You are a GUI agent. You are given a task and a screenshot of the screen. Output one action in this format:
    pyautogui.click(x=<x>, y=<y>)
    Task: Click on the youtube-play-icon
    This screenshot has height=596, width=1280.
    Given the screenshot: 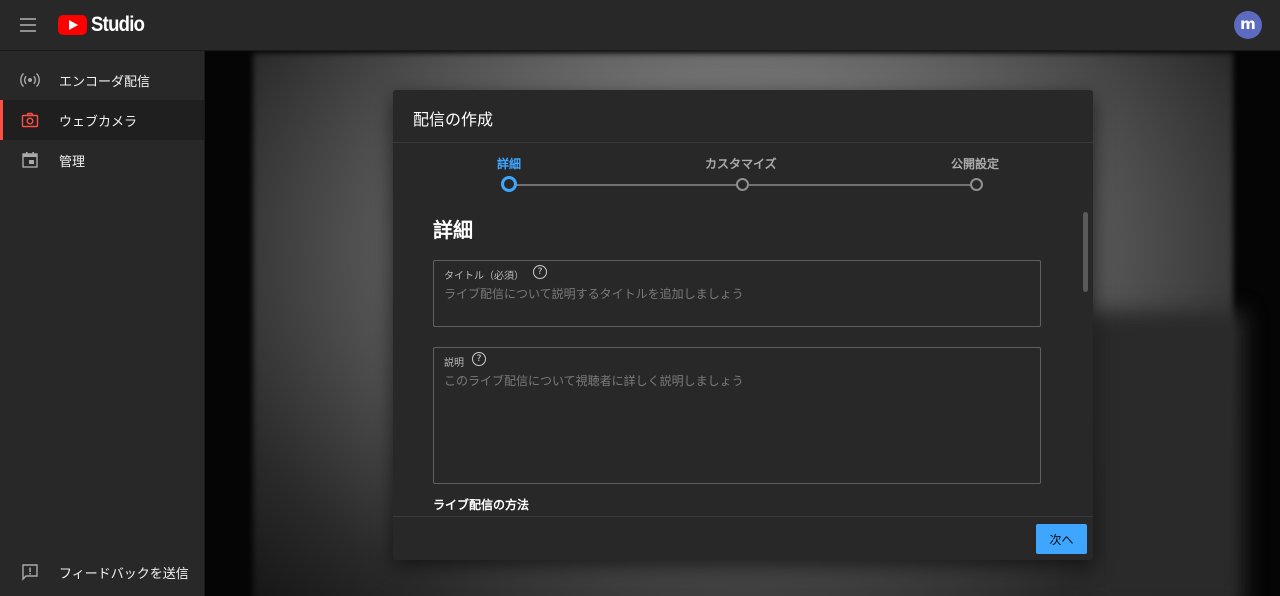 What is the action you would take?
    pyautogui.click(x=72, y=25)
    